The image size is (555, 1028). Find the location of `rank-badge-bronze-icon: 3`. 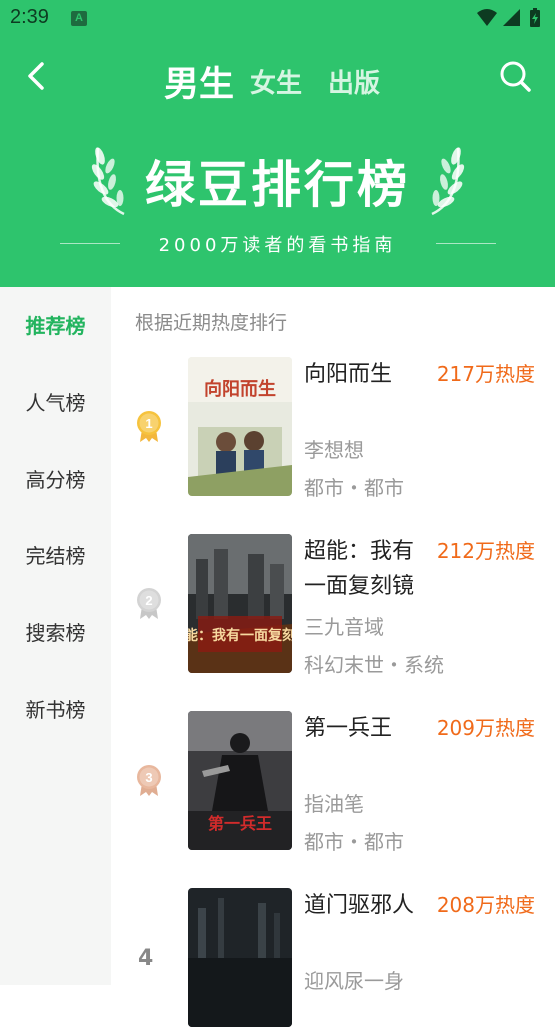

rank-badge-bronze-icon: 3 is located at coordinates (149, 780).